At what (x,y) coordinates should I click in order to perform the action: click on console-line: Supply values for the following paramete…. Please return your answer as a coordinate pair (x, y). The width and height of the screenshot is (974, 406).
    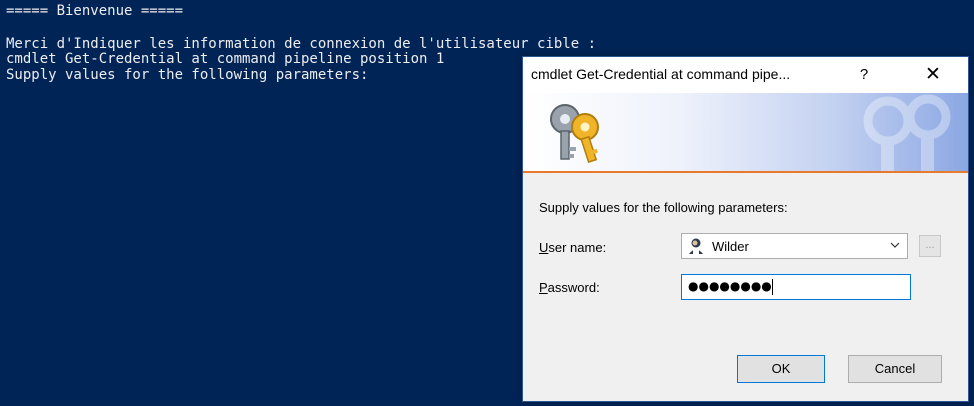
    Looking at the image, I should click on (187, 75).